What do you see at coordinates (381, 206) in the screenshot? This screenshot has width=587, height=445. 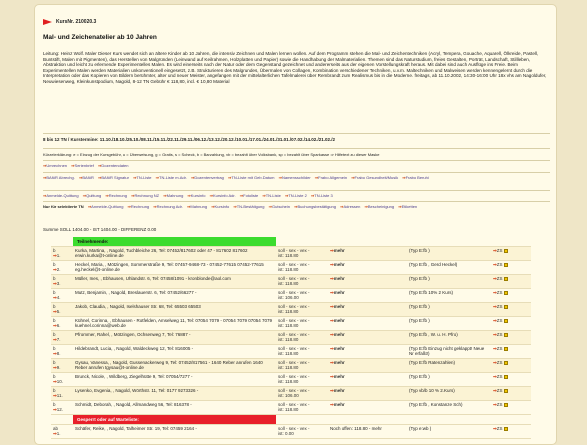 I see `link-item: Bescheinigung` at bounding box center [381, 206].